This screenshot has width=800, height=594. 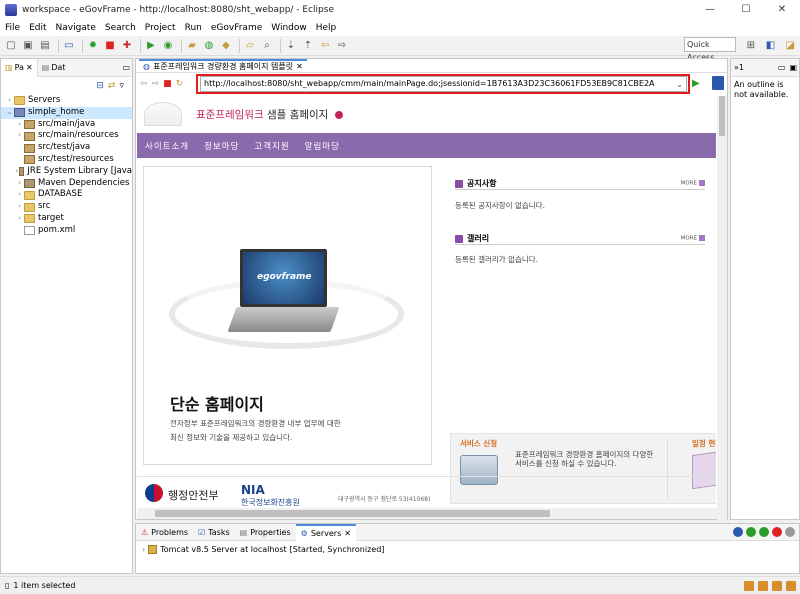 What do you see at coordinates (322, 146) in the screenshot?
I see `nav-notice: 알림마당` at bounding box center [322, 146].